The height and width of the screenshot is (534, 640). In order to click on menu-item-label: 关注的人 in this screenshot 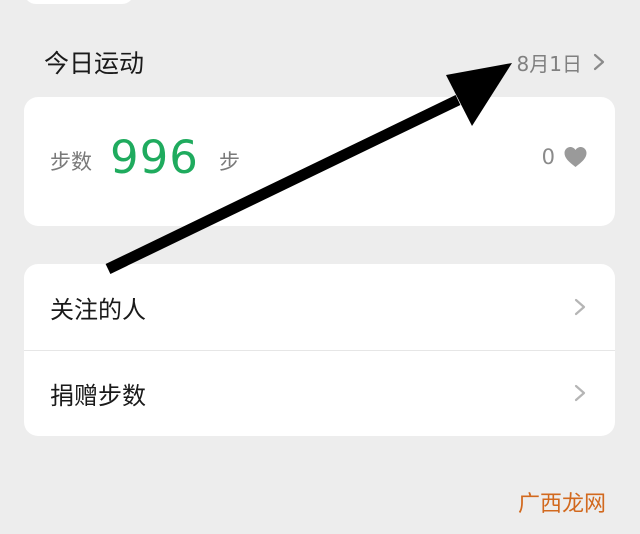, I will do `click(98, 309)`.